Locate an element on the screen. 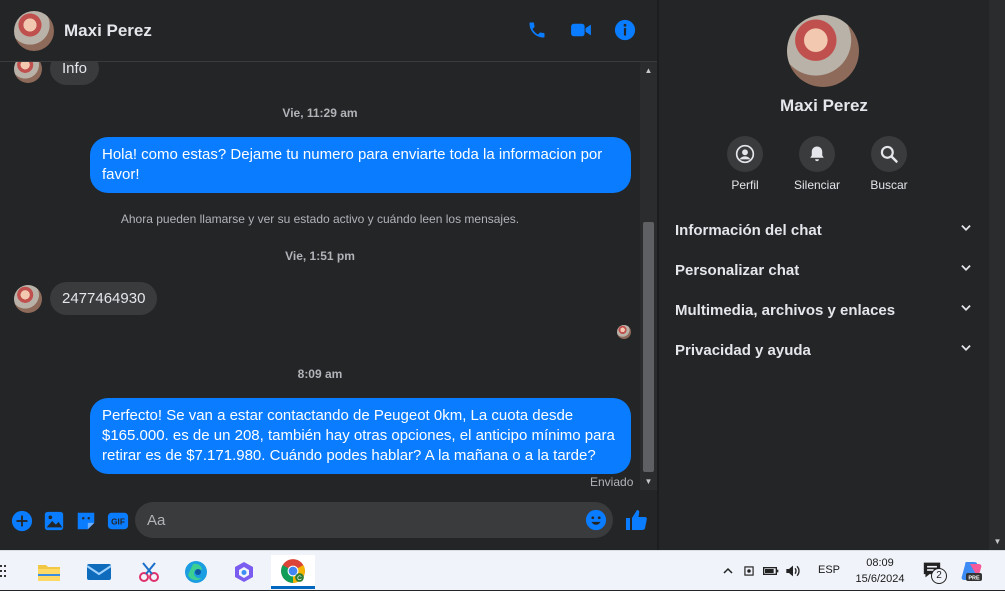 This screenshot has width=1005, height=591. scroll-thumb is located at coordinates (648, 347).